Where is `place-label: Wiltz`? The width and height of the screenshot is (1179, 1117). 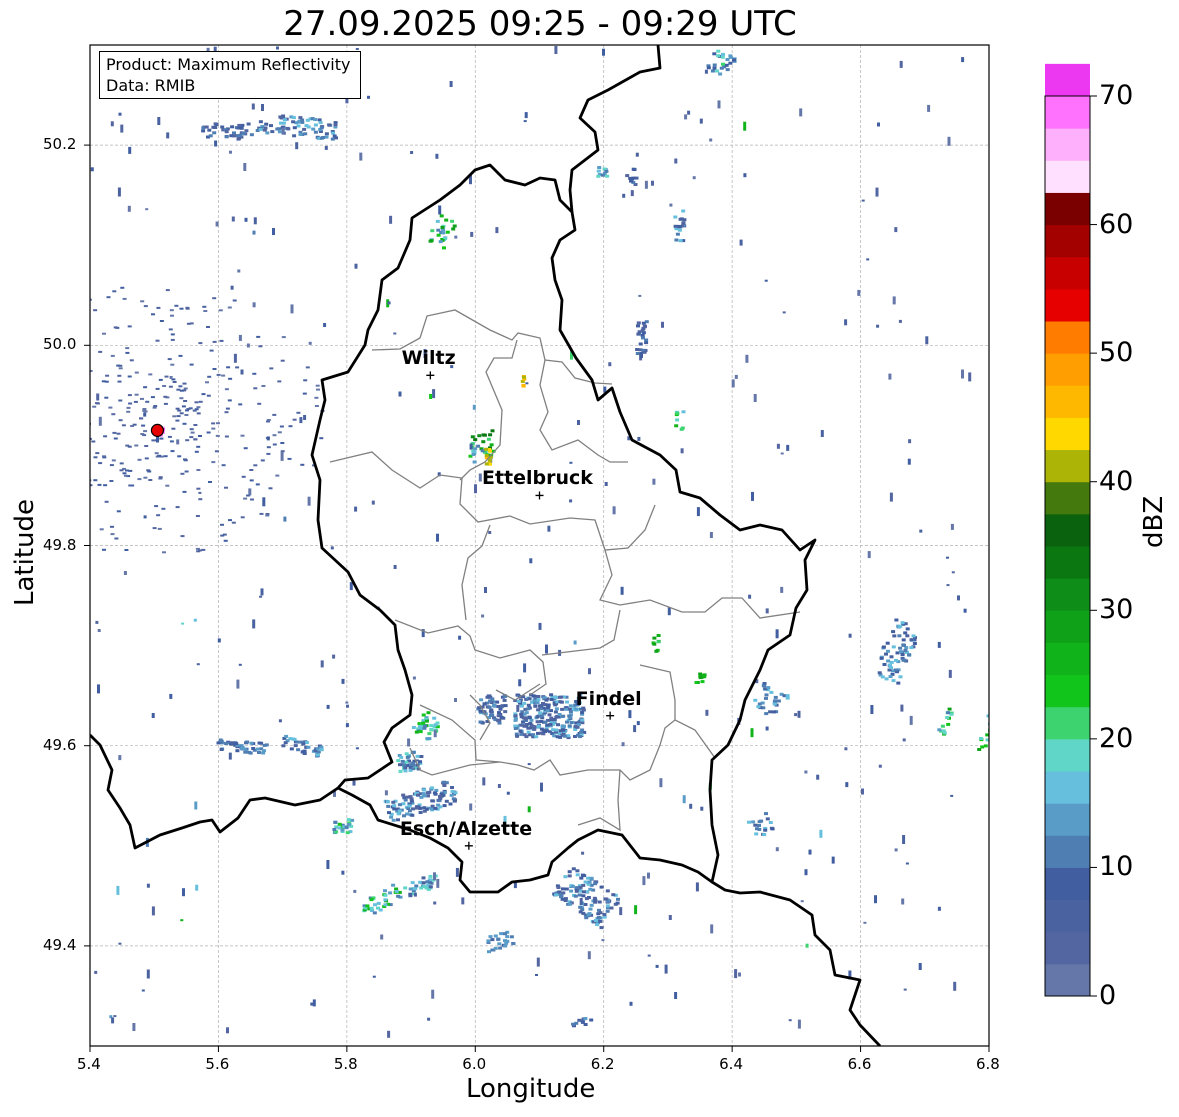 place-label: Wiltz is located at coordinates (428, 358).